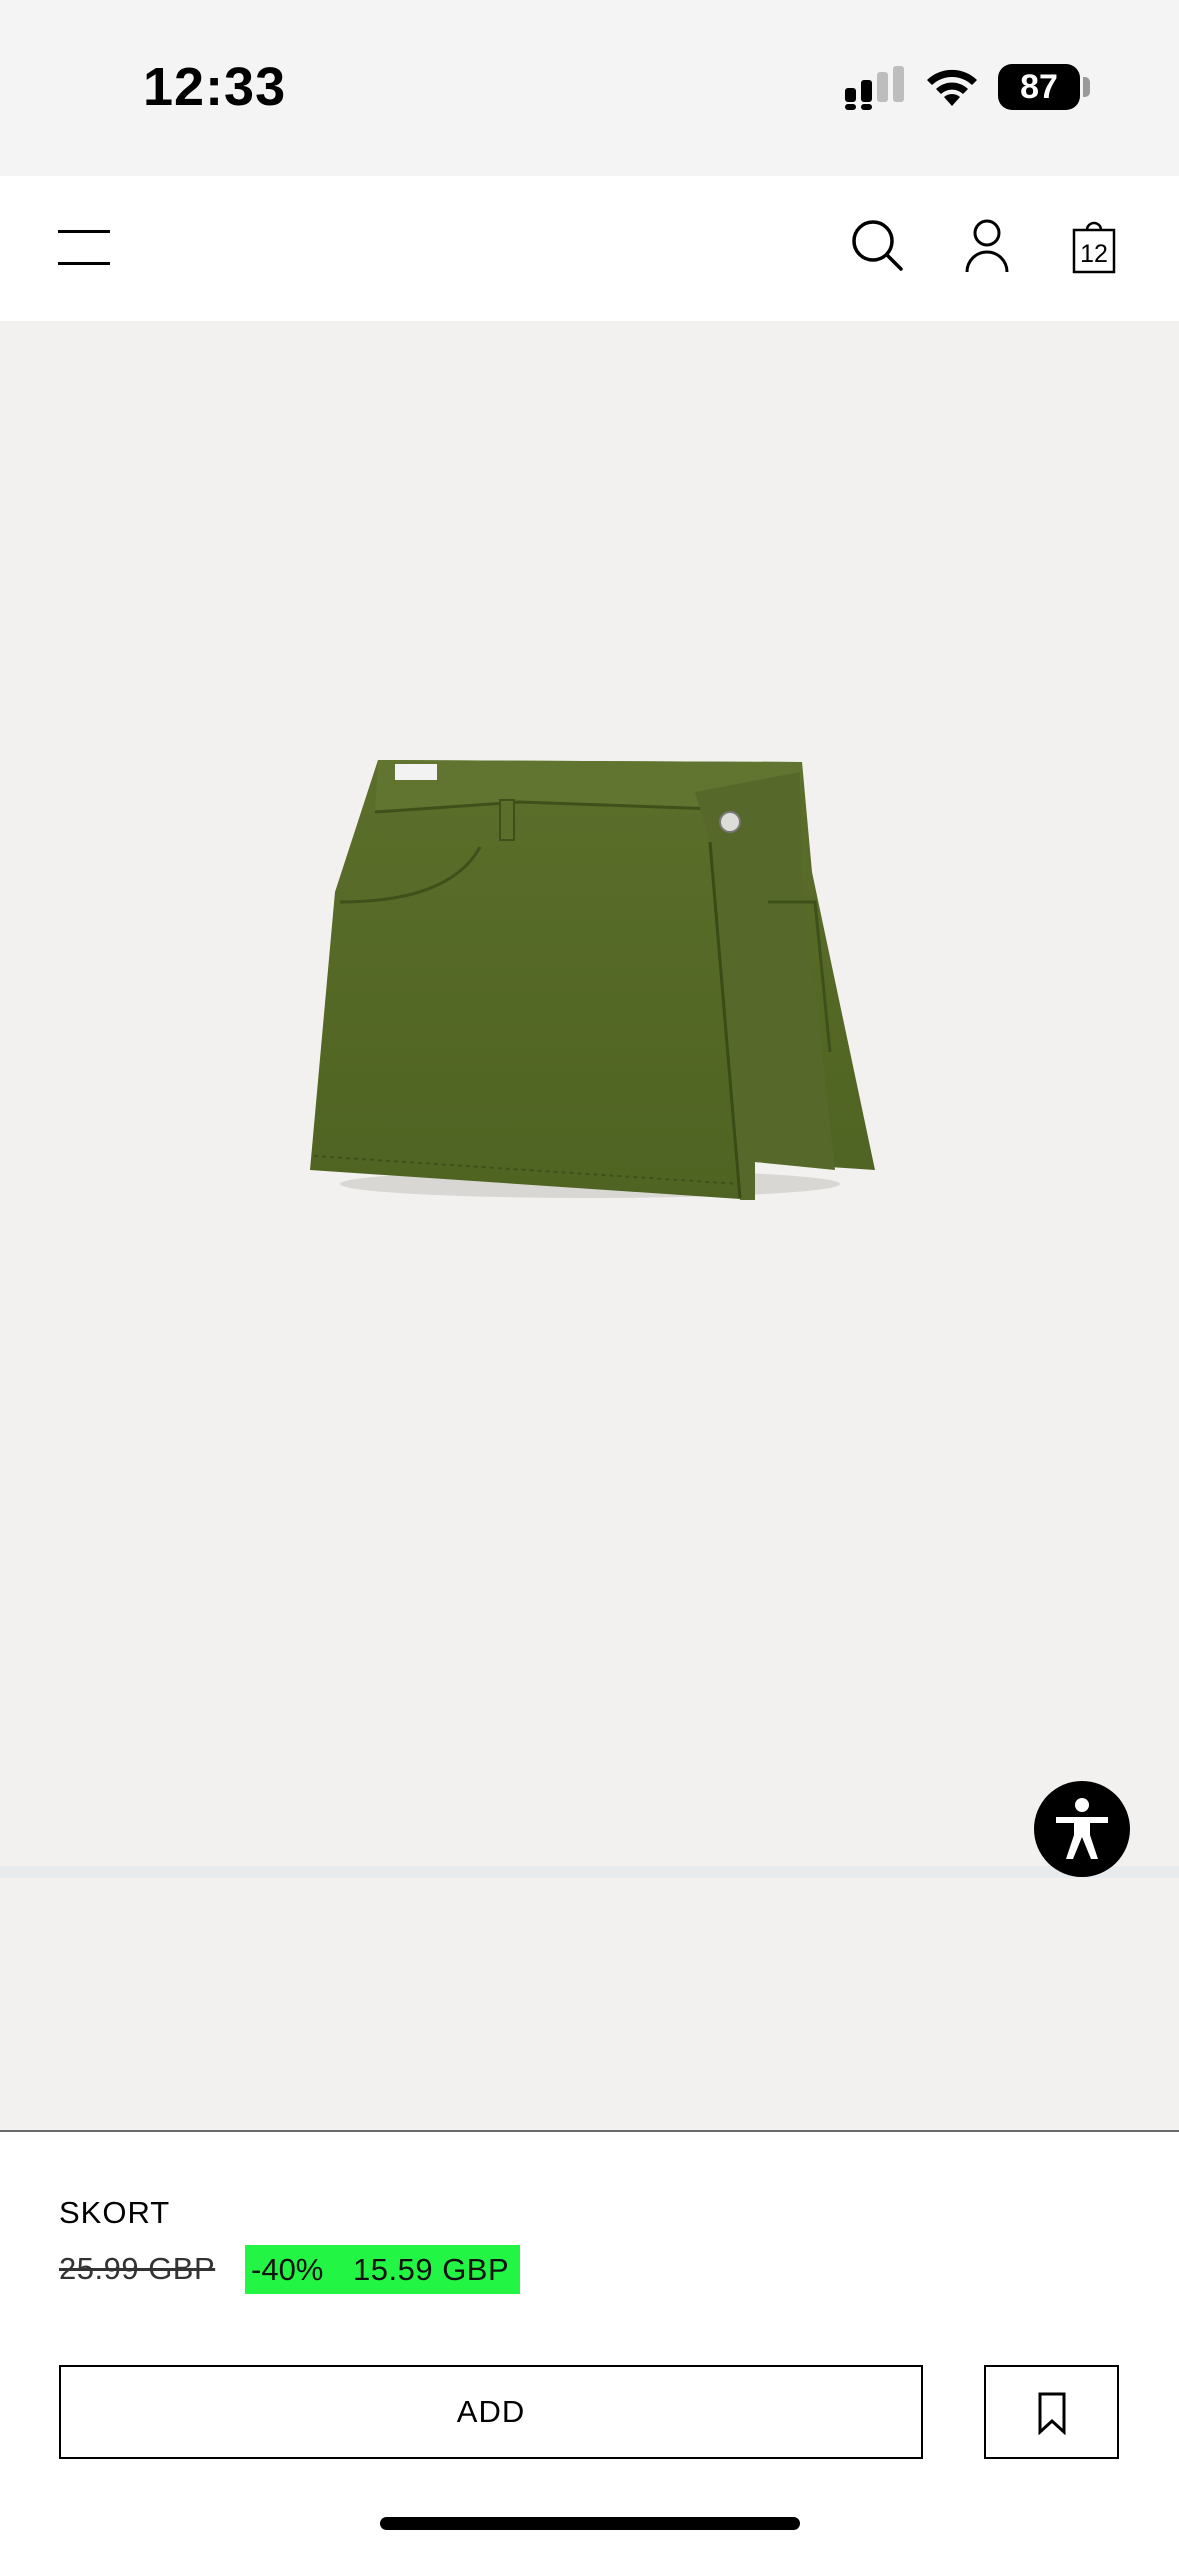  Describe the element at coordinates (137, 2268) in the screenshot. I see `original-price: 25.99 GBP` at that location.